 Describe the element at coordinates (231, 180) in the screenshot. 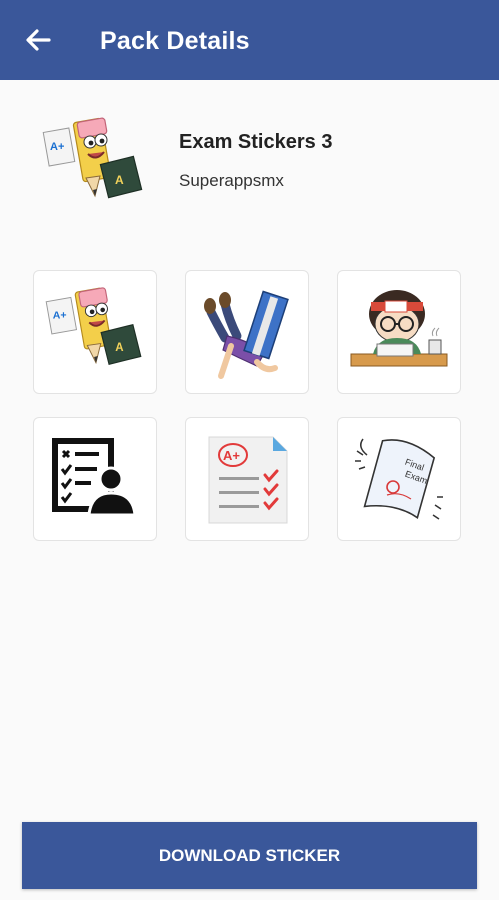

I see `pack-publisher: Superappsmx` at that location.